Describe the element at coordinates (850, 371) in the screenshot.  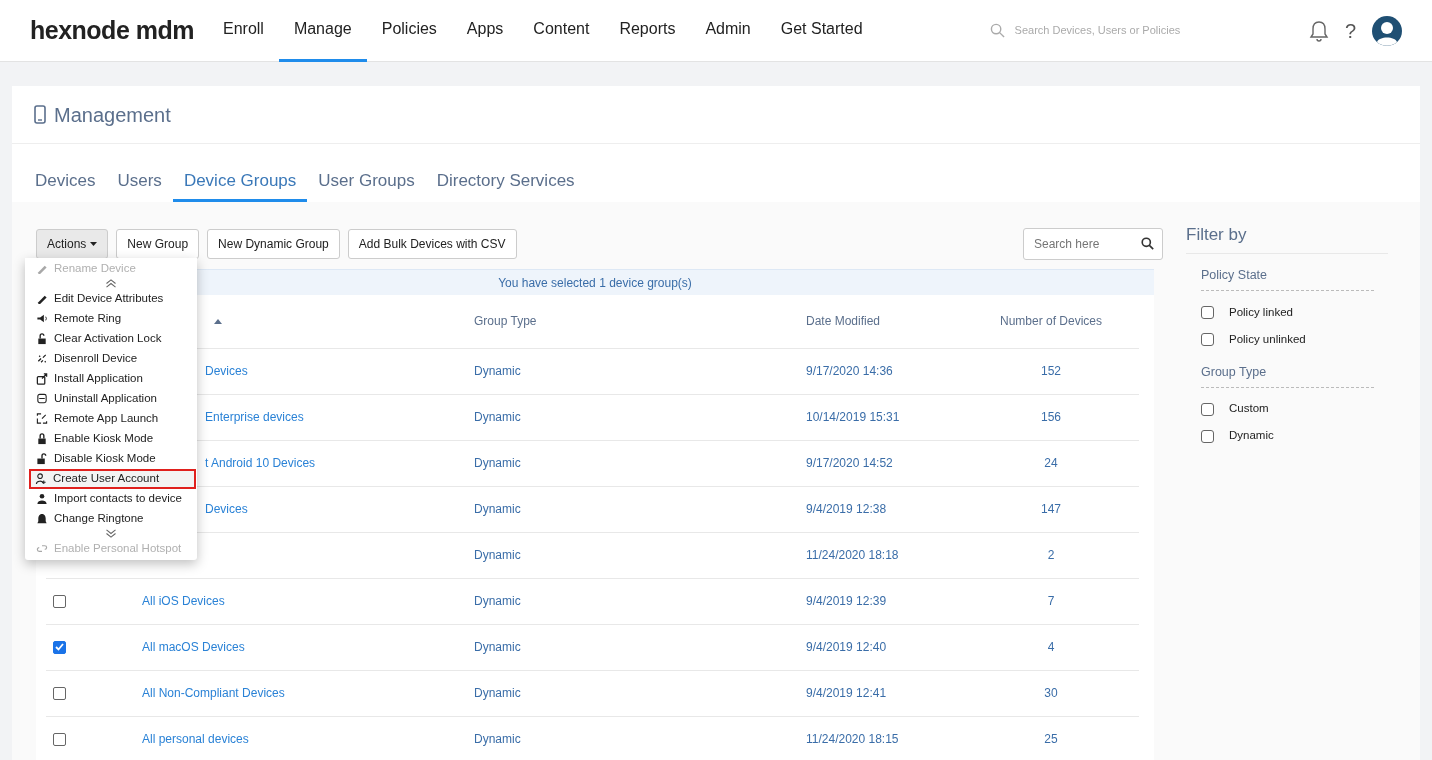
I see `table-cell-text: 9/17/2020 14:36` at that location.